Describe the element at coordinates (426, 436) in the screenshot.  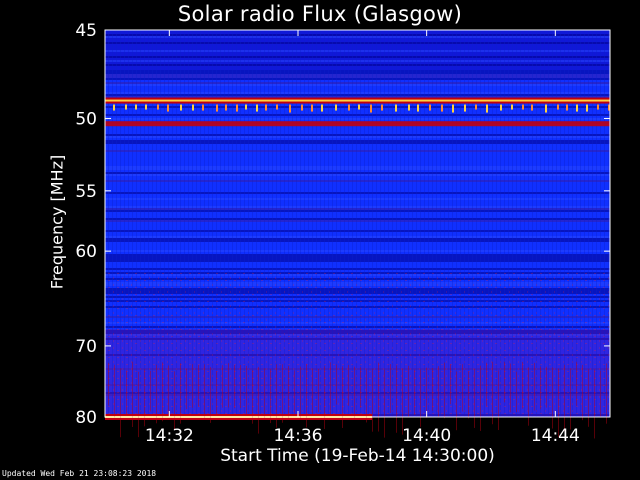
I see `x-tick-label: 14:40` at that location.